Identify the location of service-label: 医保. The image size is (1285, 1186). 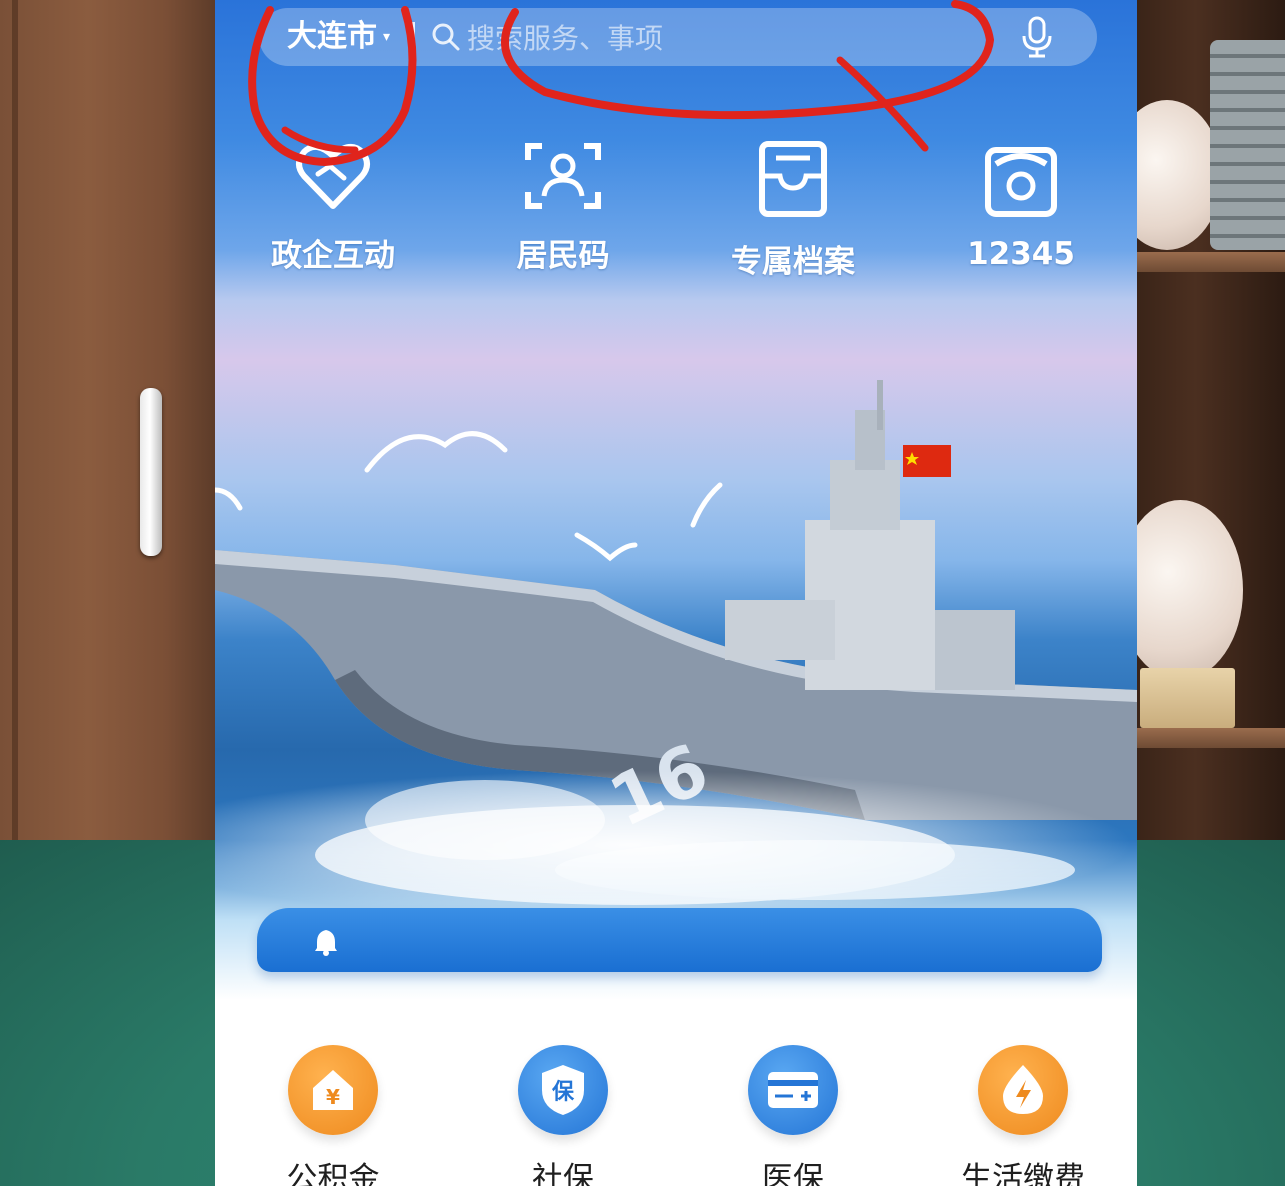
(793, 1173).